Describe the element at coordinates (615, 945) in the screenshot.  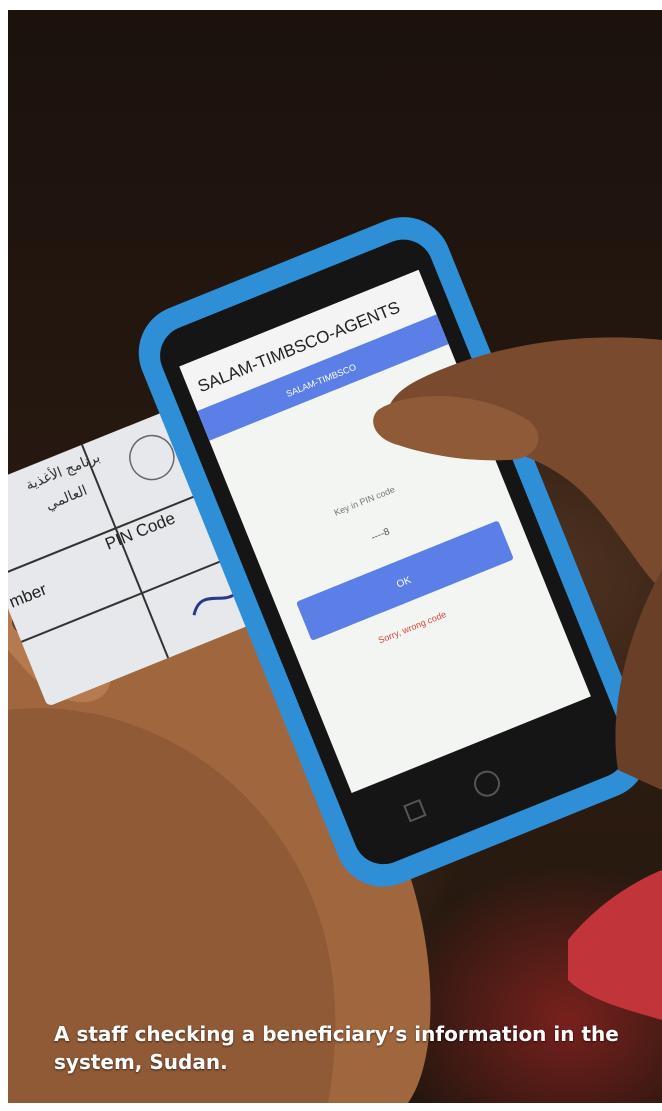
I see `red-garment` at that location.